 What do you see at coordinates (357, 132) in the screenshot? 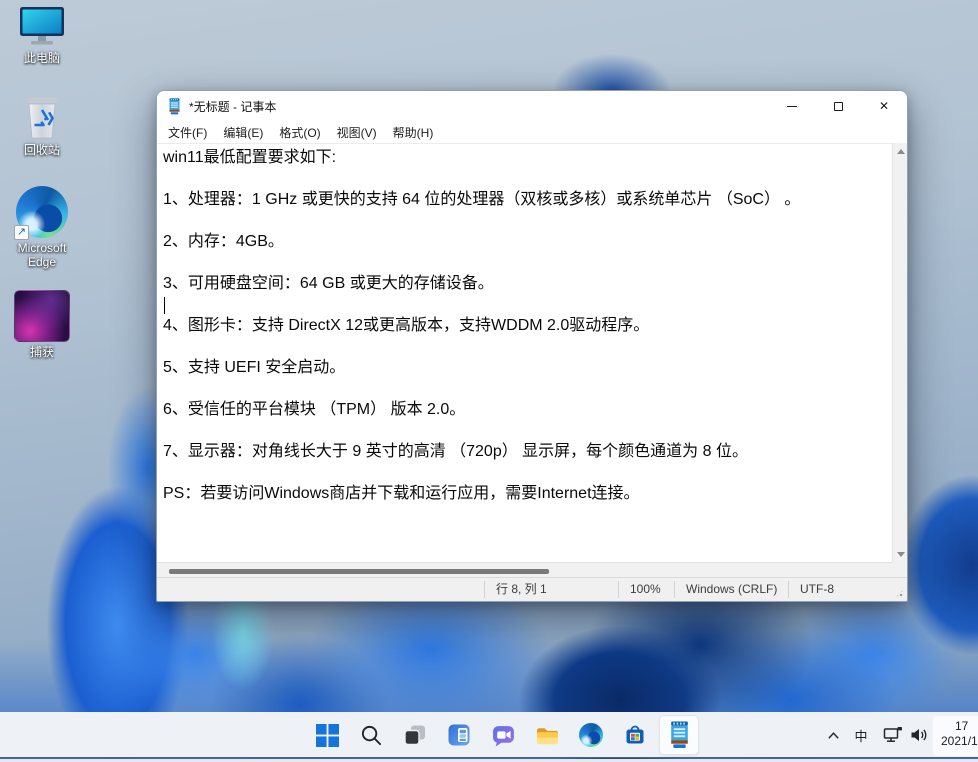
I see `menu-view: 视图(V)` at bounding box center [357, 132].